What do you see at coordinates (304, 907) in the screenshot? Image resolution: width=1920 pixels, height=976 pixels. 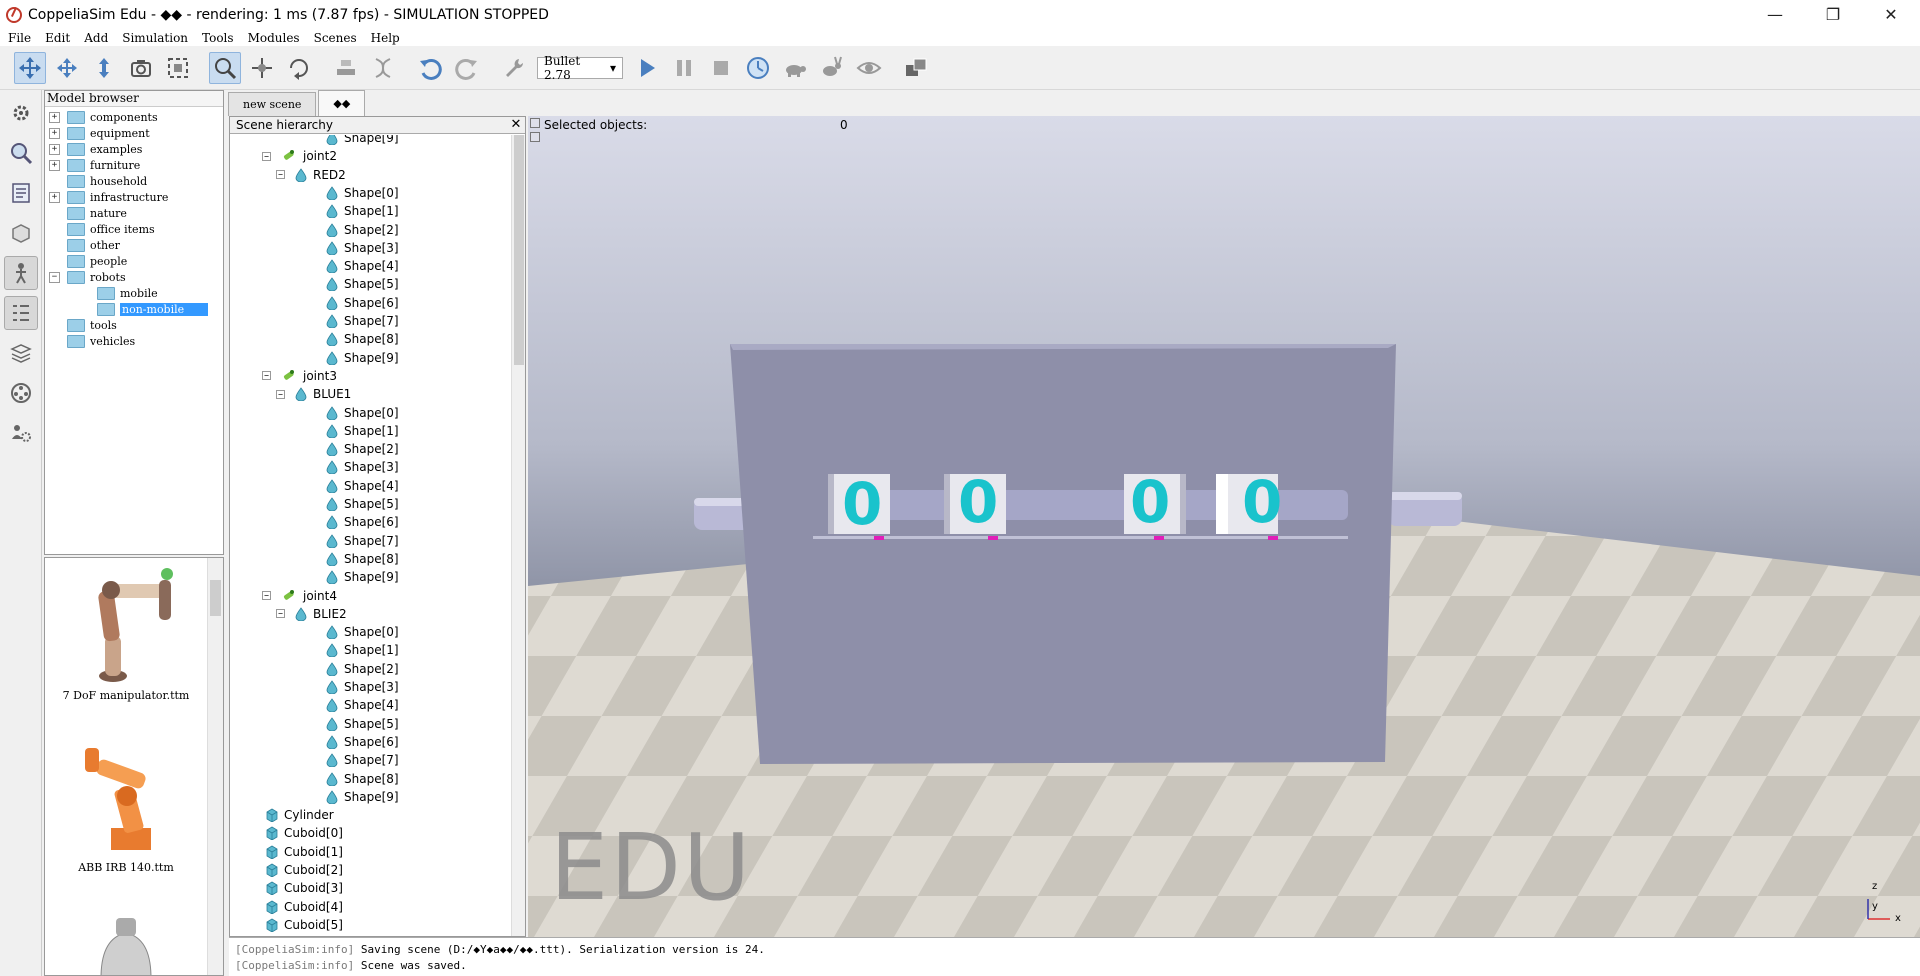 I see `hierarchy-object: Cuboid[4]` at bounding box center [304, 907].